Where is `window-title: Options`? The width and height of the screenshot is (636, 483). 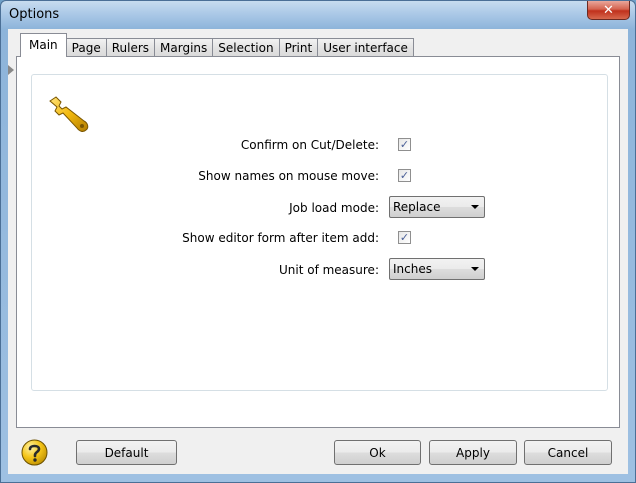
window-title: Options is located at coordinates (34, 14).